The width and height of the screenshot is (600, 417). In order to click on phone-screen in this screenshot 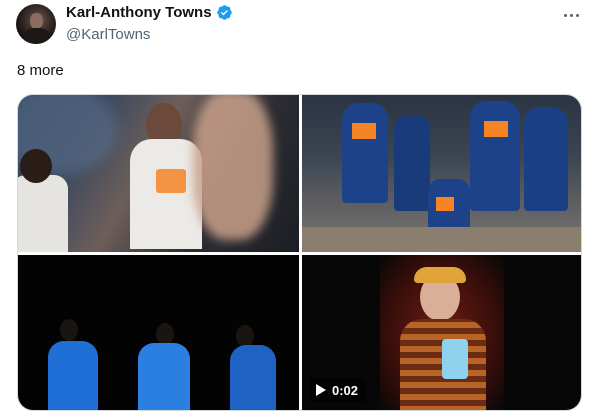, I will do `click(455, 359)`.